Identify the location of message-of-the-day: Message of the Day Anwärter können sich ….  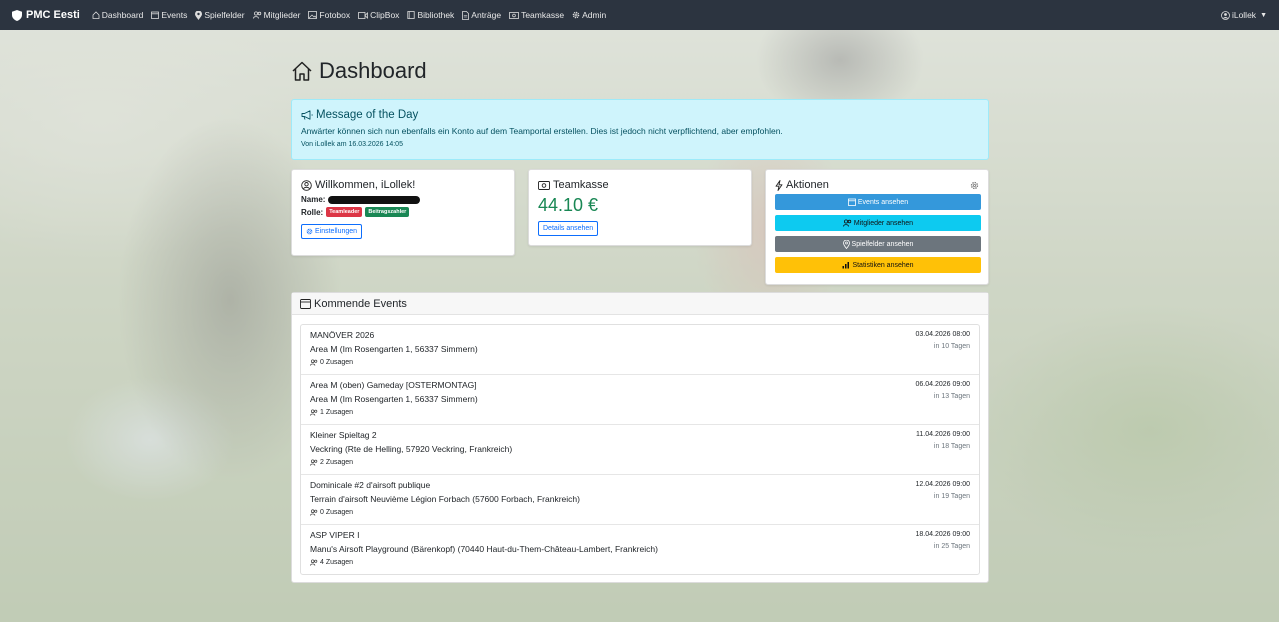
(640, 129).